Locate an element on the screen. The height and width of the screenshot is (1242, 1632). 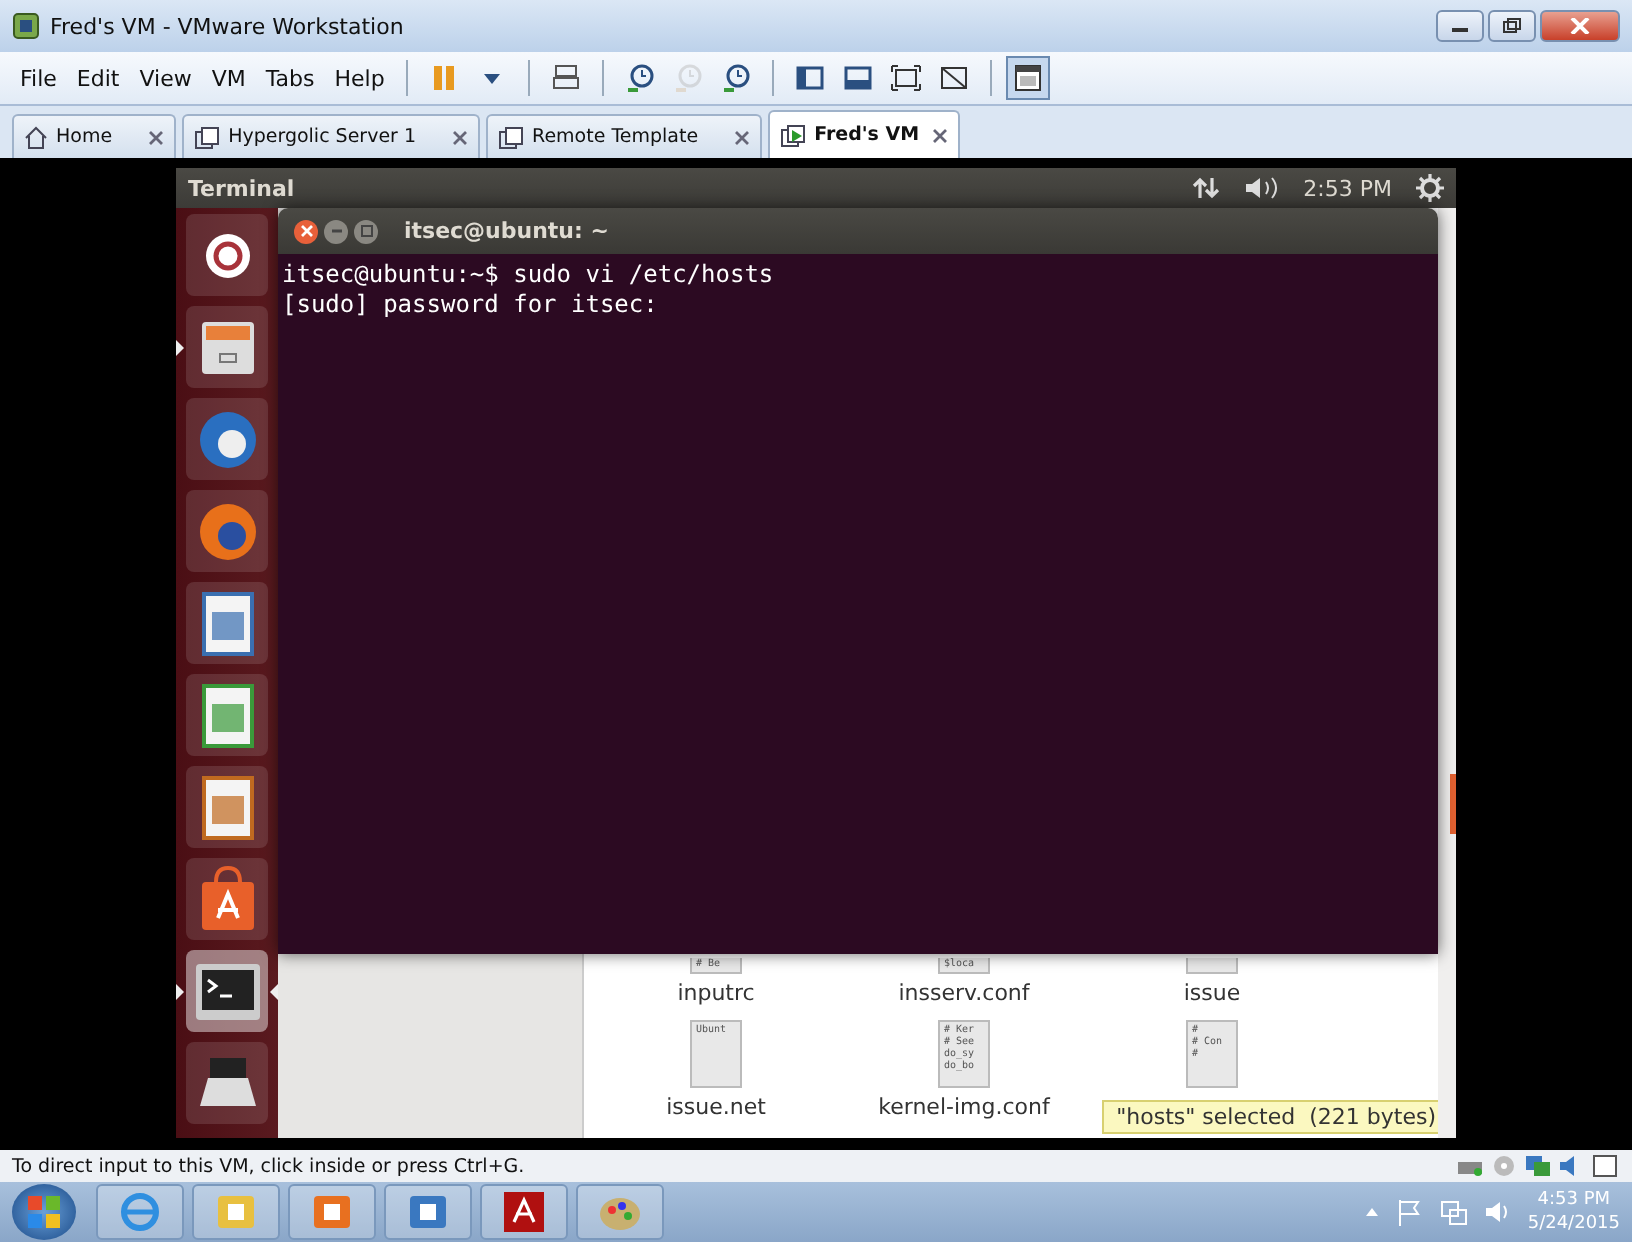
volume-icon is located at coordinates (1261, 188).